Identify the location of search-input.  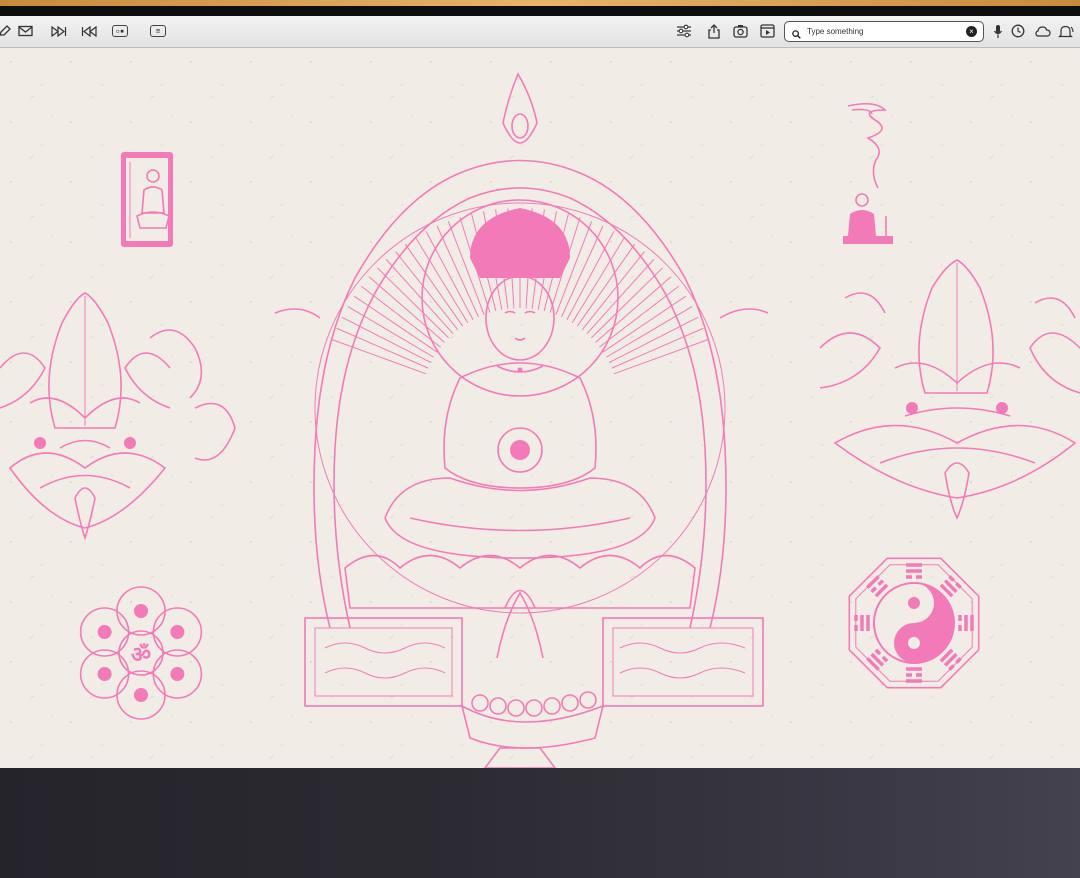
(882, 31).